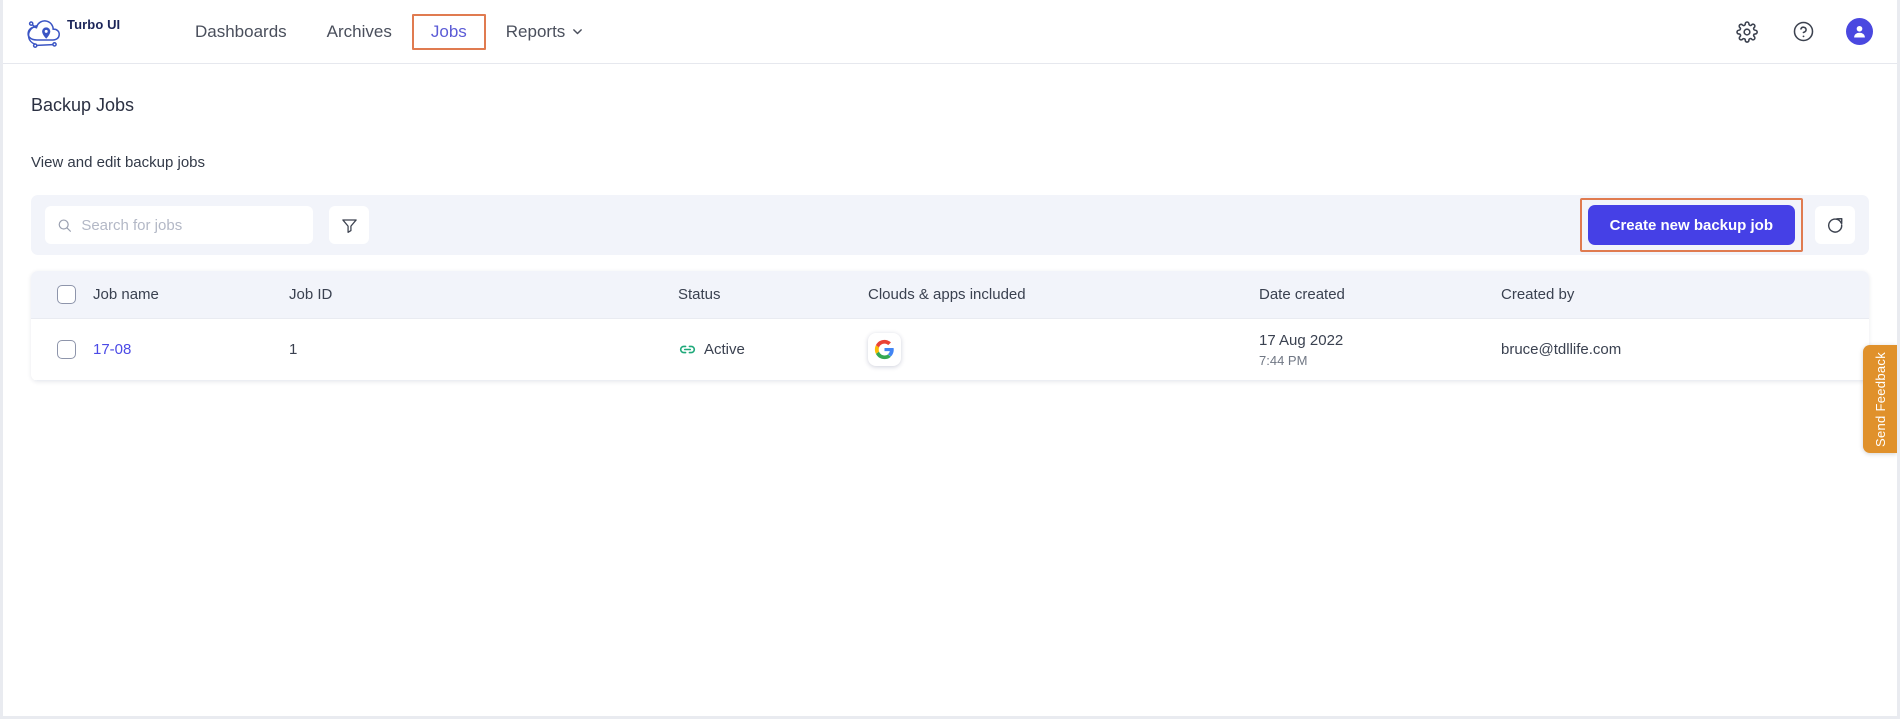 This screenshot has width=1900, height=719. Describe the element at coordinates (191, 225) in the screenshot. I see `search-input` at that location.